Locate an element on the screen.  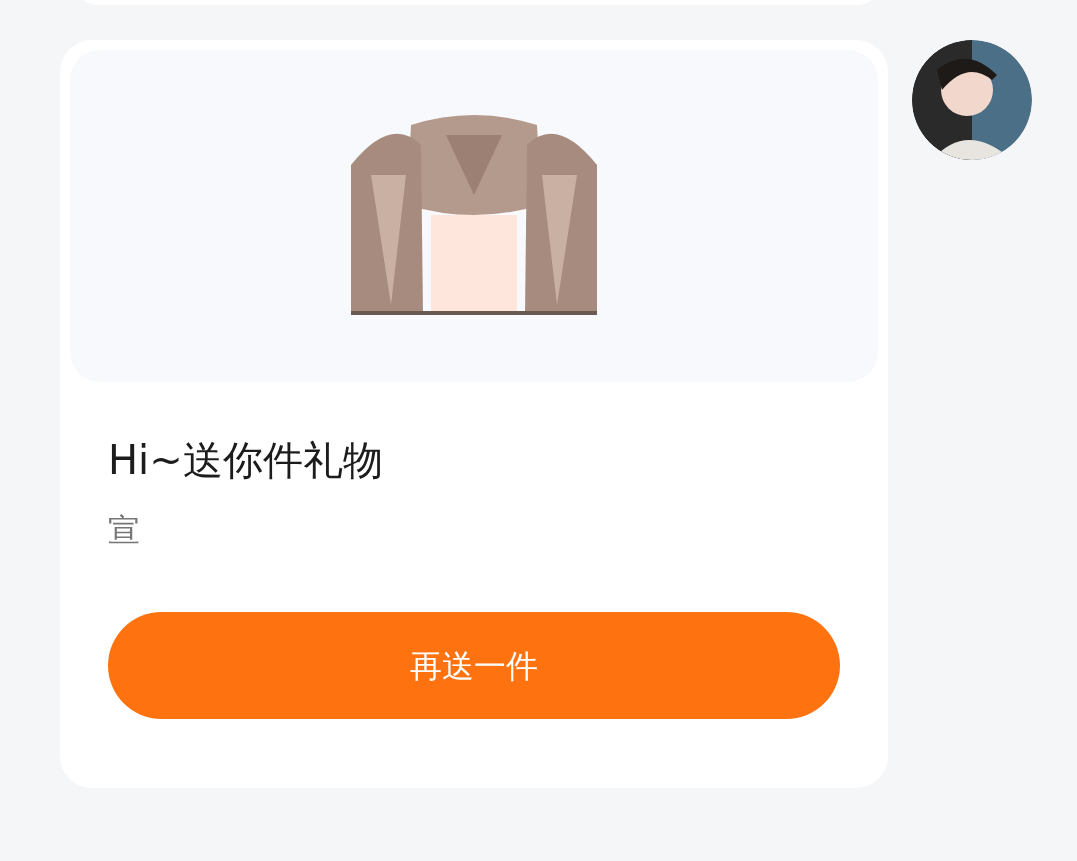
message-title: Hi~送你件礼物 is located at coordinates (246, 460).